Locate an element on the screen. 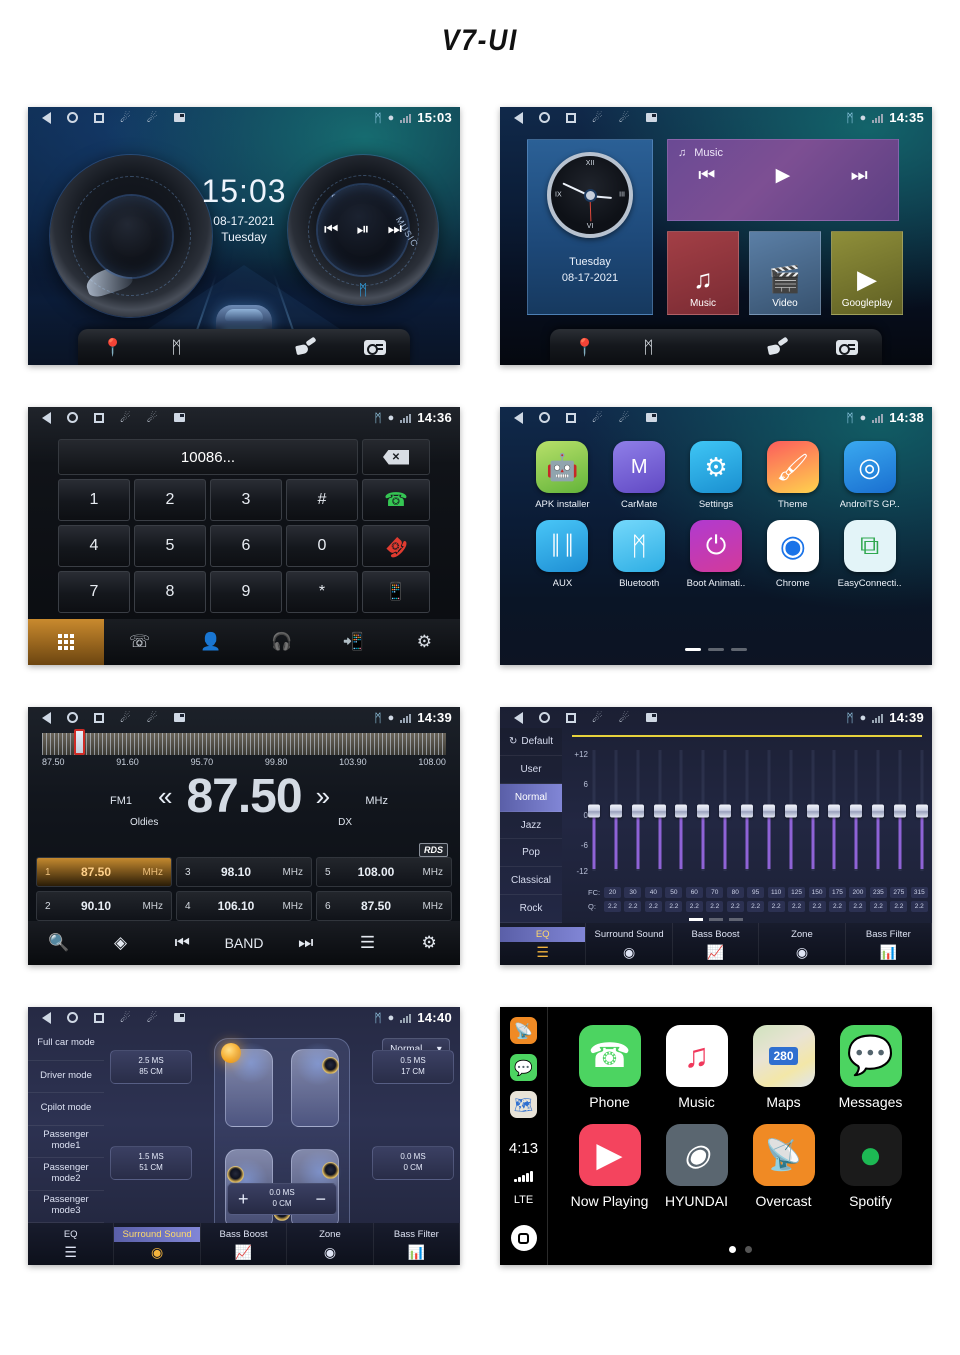 The height and width of the screenshot is (1355, 960). carplay-app-messages: 💬 Messages is located at coordinates (870, 1067).